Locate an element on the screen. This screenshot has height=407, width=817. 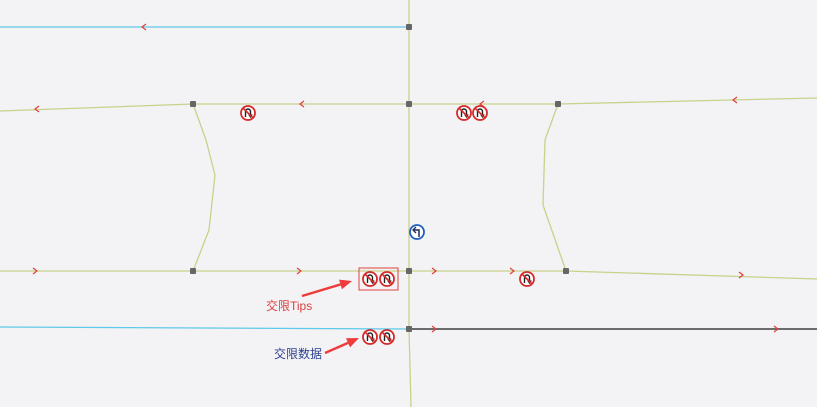
road-right-connector is located at coordinates (554, 187).